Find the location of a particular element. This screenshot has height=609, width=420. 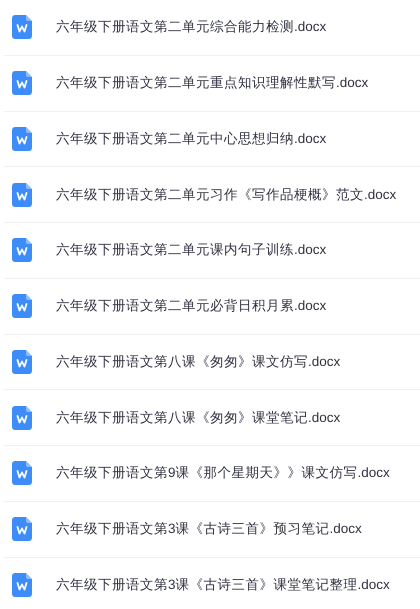

file-row: 六年级下册语文第二单元课内句子训练.docx is located at coordinates (212, 251).